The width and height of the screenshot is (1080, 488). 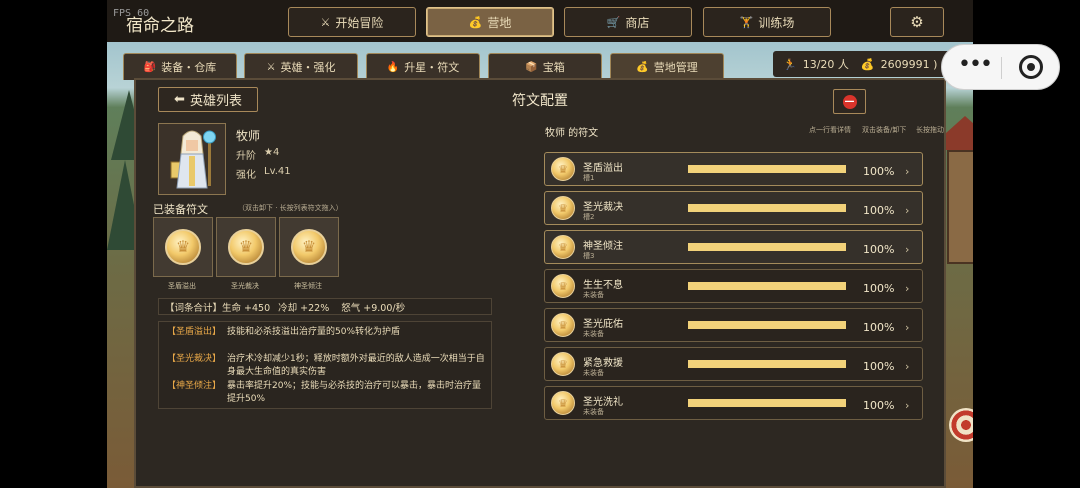 I want to click on nav-start-adventure: ⚔ 开始冒险, so click(x=352, y=22).